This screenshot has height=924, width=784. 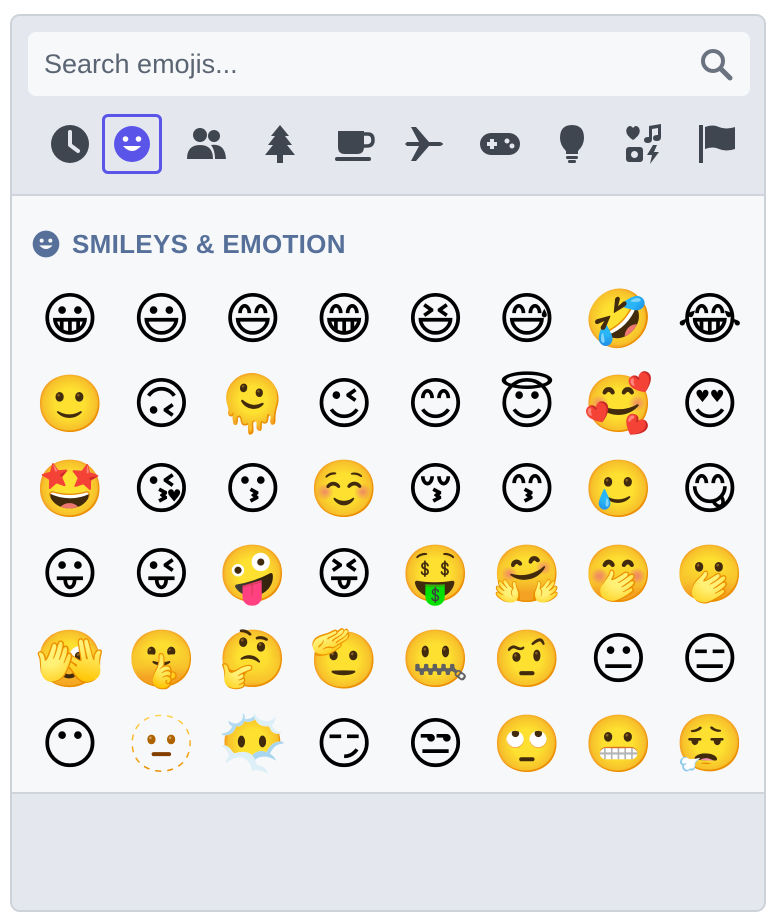 I want to click on lightbulb-icon, so click(x=572, y=144).